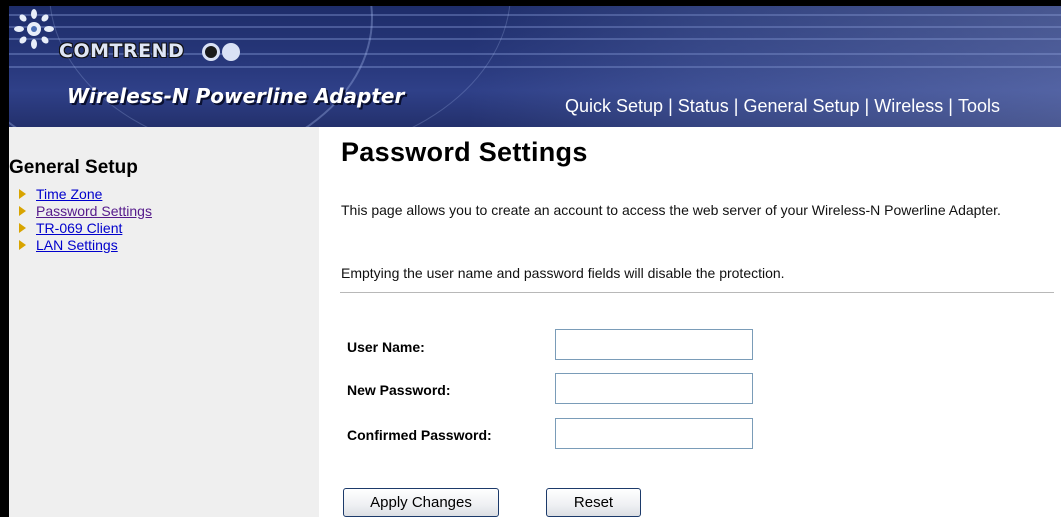  What do you see at coordinates (979, 106) in the screenshot?
I see `nav-tools: Tools` at bounding box center [979, 106].